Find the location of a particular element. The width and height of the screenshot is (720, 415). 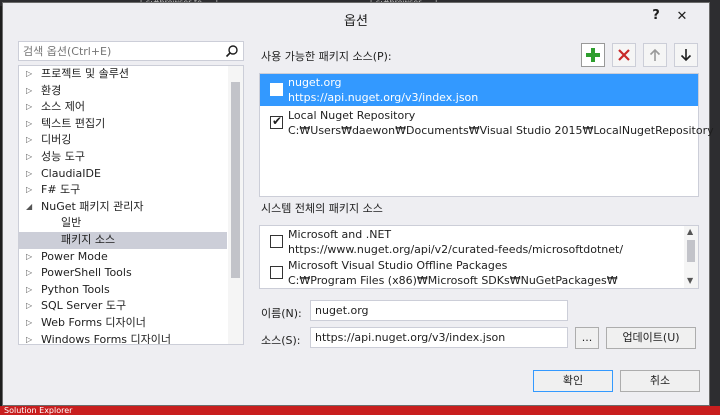

available-sources-heading: 사용 가능한 패키지 소스(P): is located at coordinates (326, 56).